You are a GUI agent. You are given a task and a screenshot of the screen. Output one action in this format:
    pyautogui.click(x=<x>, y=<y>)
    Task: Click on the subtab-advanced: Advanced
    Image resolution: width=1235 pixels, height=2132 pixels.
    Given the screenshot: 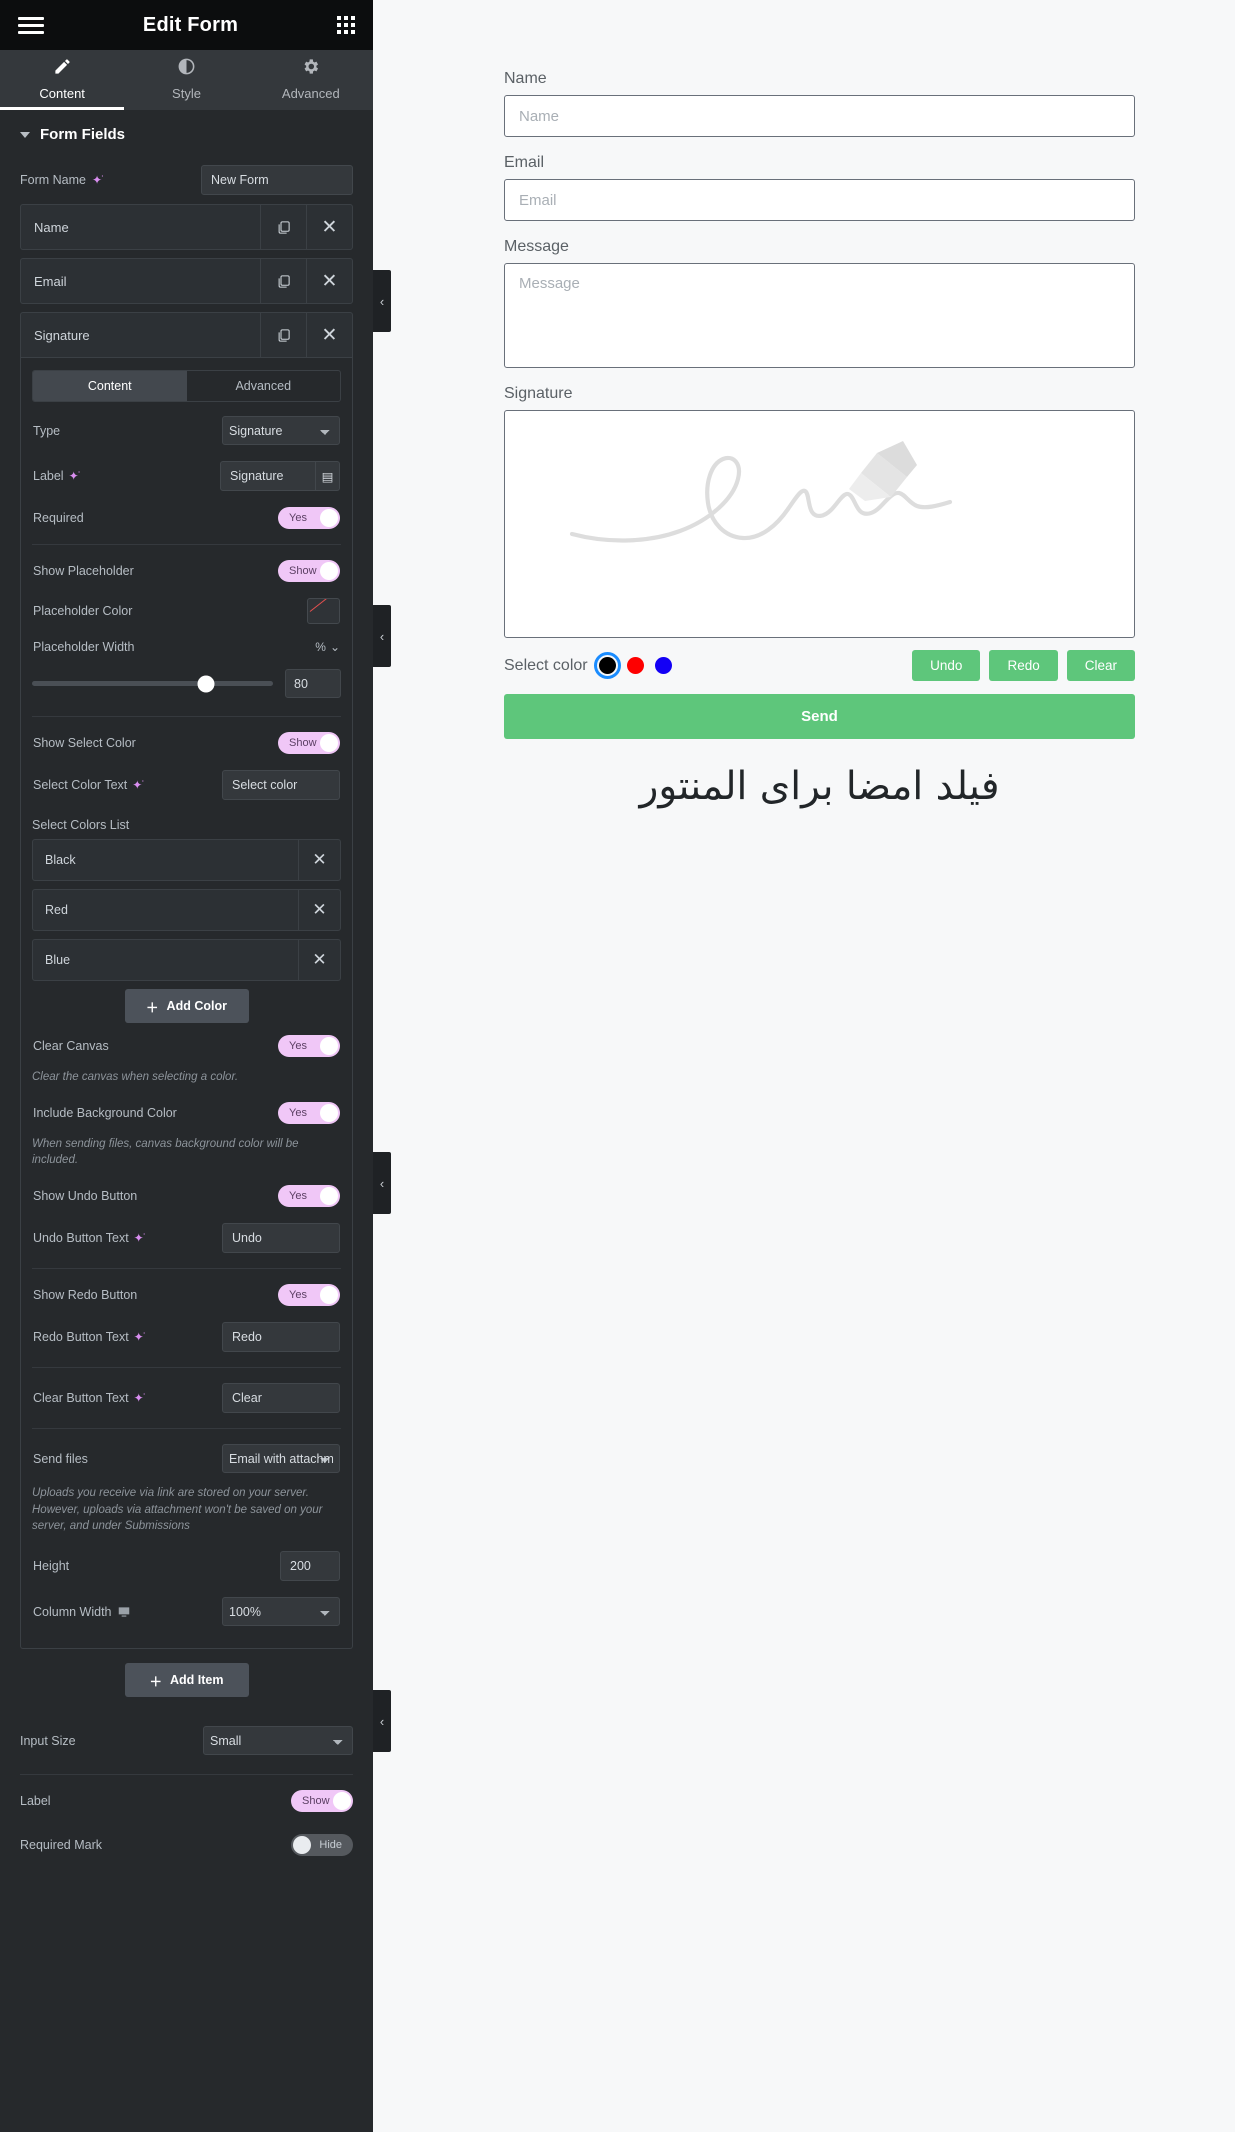 What is the action you would take?
    pyautogui.click(x=264, y=386)
    